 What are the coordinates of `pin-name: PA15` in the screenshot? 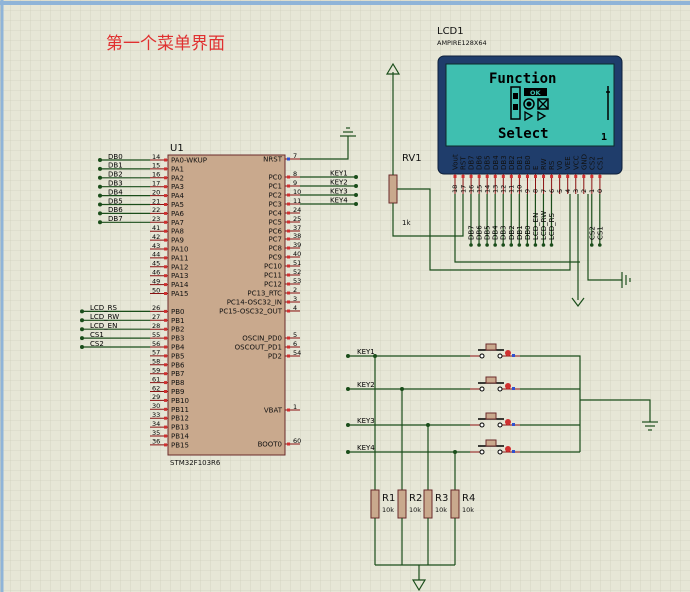 It's located at (179, 294).